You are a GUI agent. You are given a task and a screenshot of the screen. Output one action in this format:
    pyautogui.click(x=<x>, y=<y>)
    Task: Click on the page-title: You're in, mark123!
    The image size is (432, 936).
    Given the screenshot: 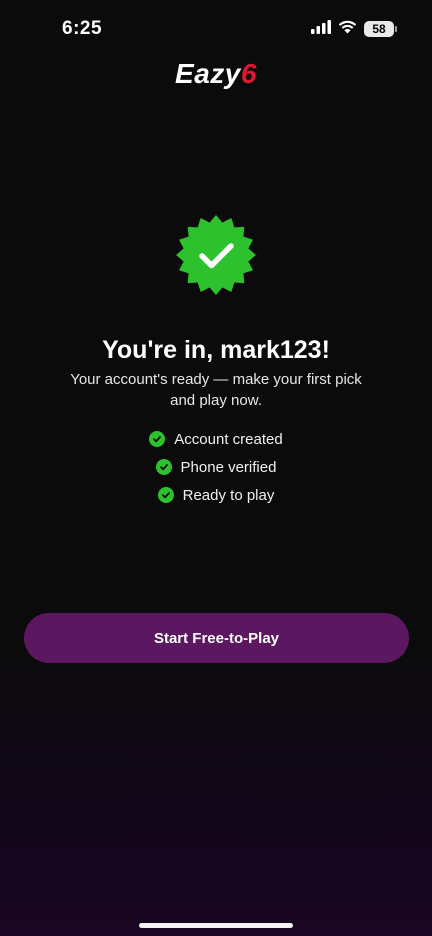 What is the action you would take?
    pyautogui.click(x=216, y=350)
    